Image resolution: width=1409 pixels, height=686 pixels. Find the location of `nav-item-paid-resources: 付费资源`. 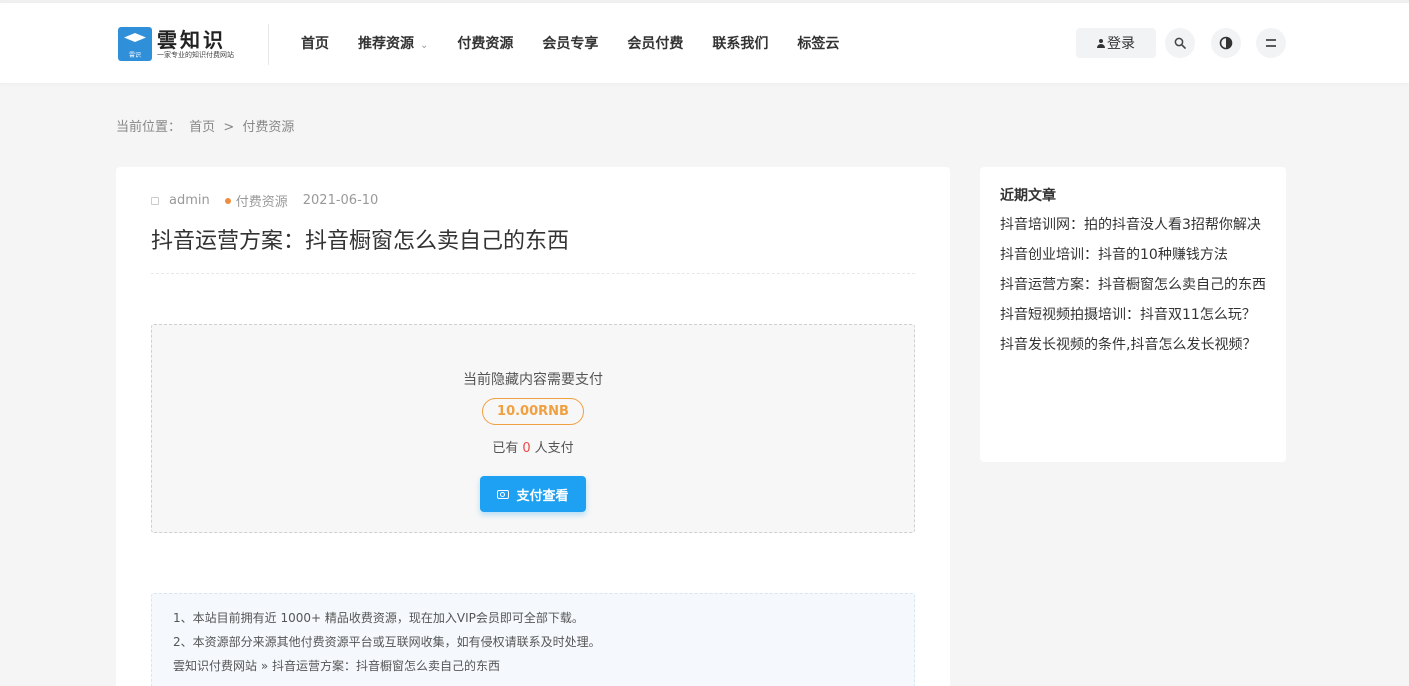

nav-item-paid-resources: 付费资源 is located at coordinates (485, 44).